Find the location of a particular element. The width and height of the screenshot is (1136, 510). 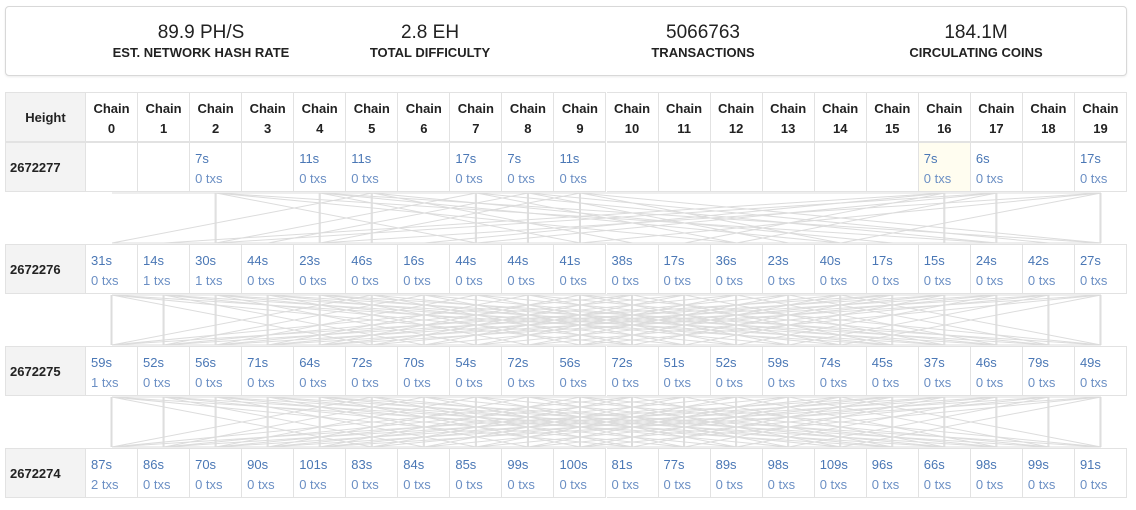

block-age: 74s is located at coordinates (843, 363).